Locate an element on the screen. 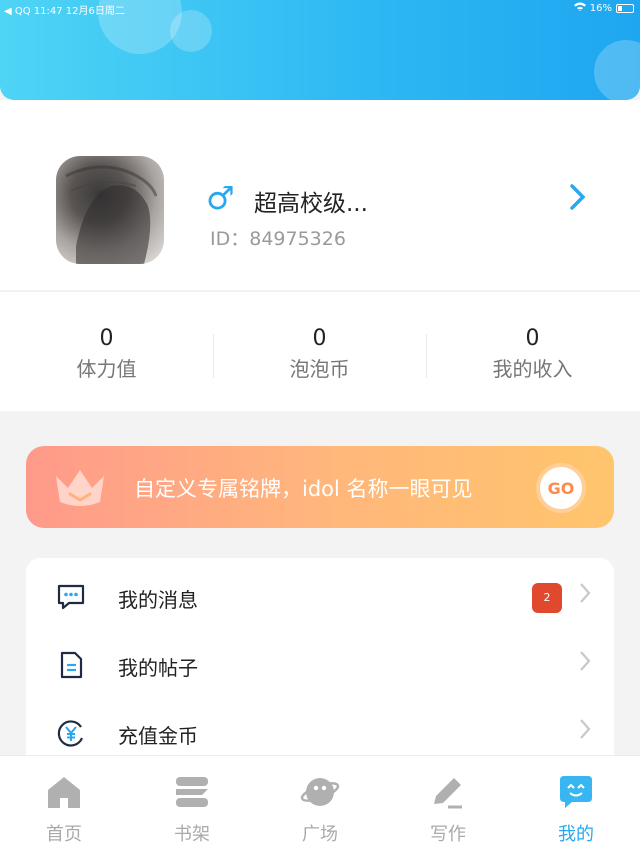 The width and height of the screenshot is (640, 853). unread-badge: 2 is located at coordinates (547, 598).